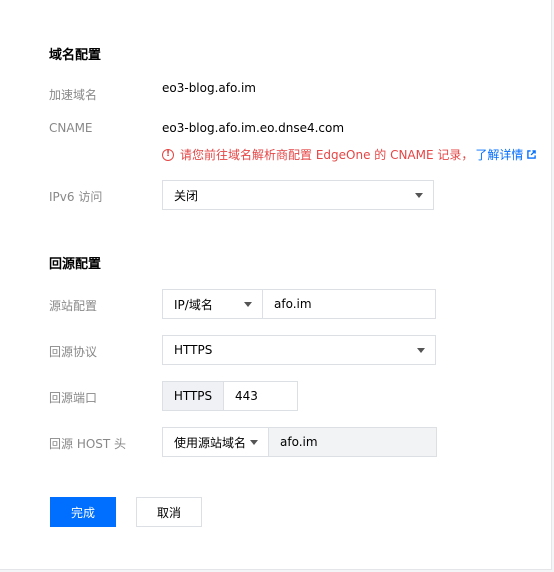  I want to click on origin-type-select: IP/域名, so click(212, 304).